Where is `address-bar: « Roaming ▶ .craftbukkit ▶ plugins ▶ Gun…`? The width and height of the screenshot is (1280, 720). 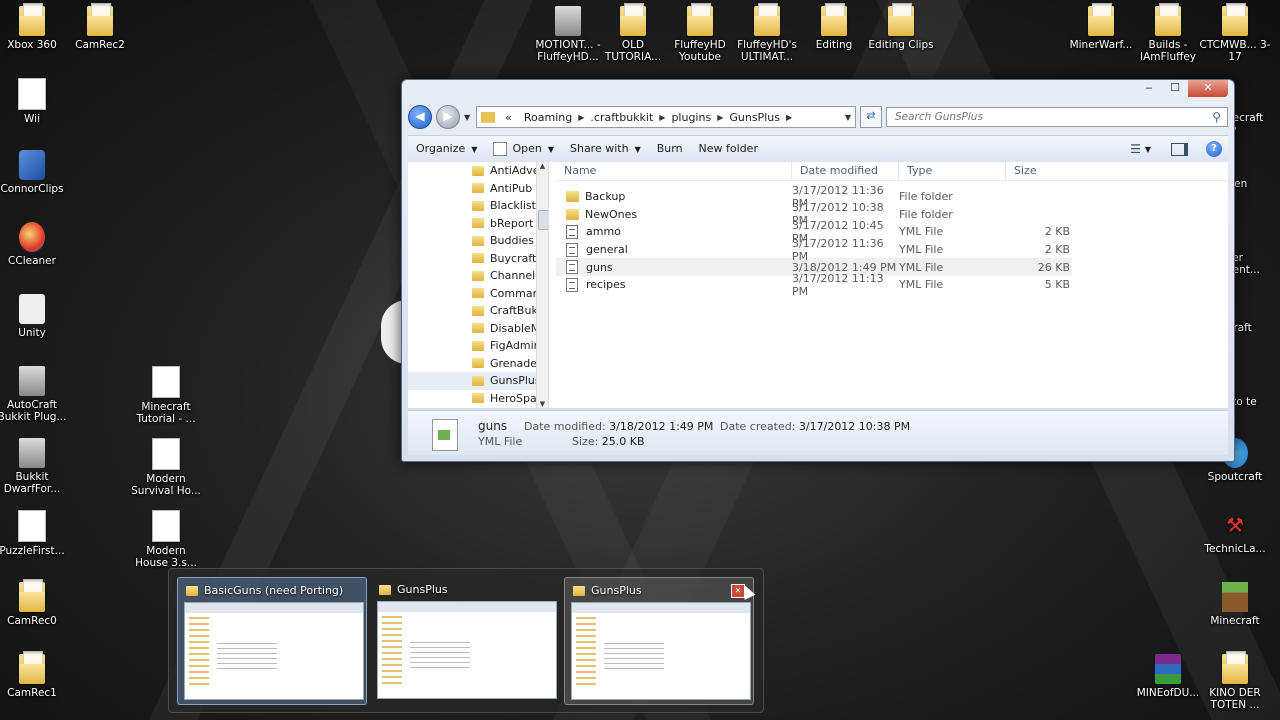
address-bar: « Roaming ▶ .craftbukkit ▶ plugins ▶ Gun… is located at coordinates (666, 117).